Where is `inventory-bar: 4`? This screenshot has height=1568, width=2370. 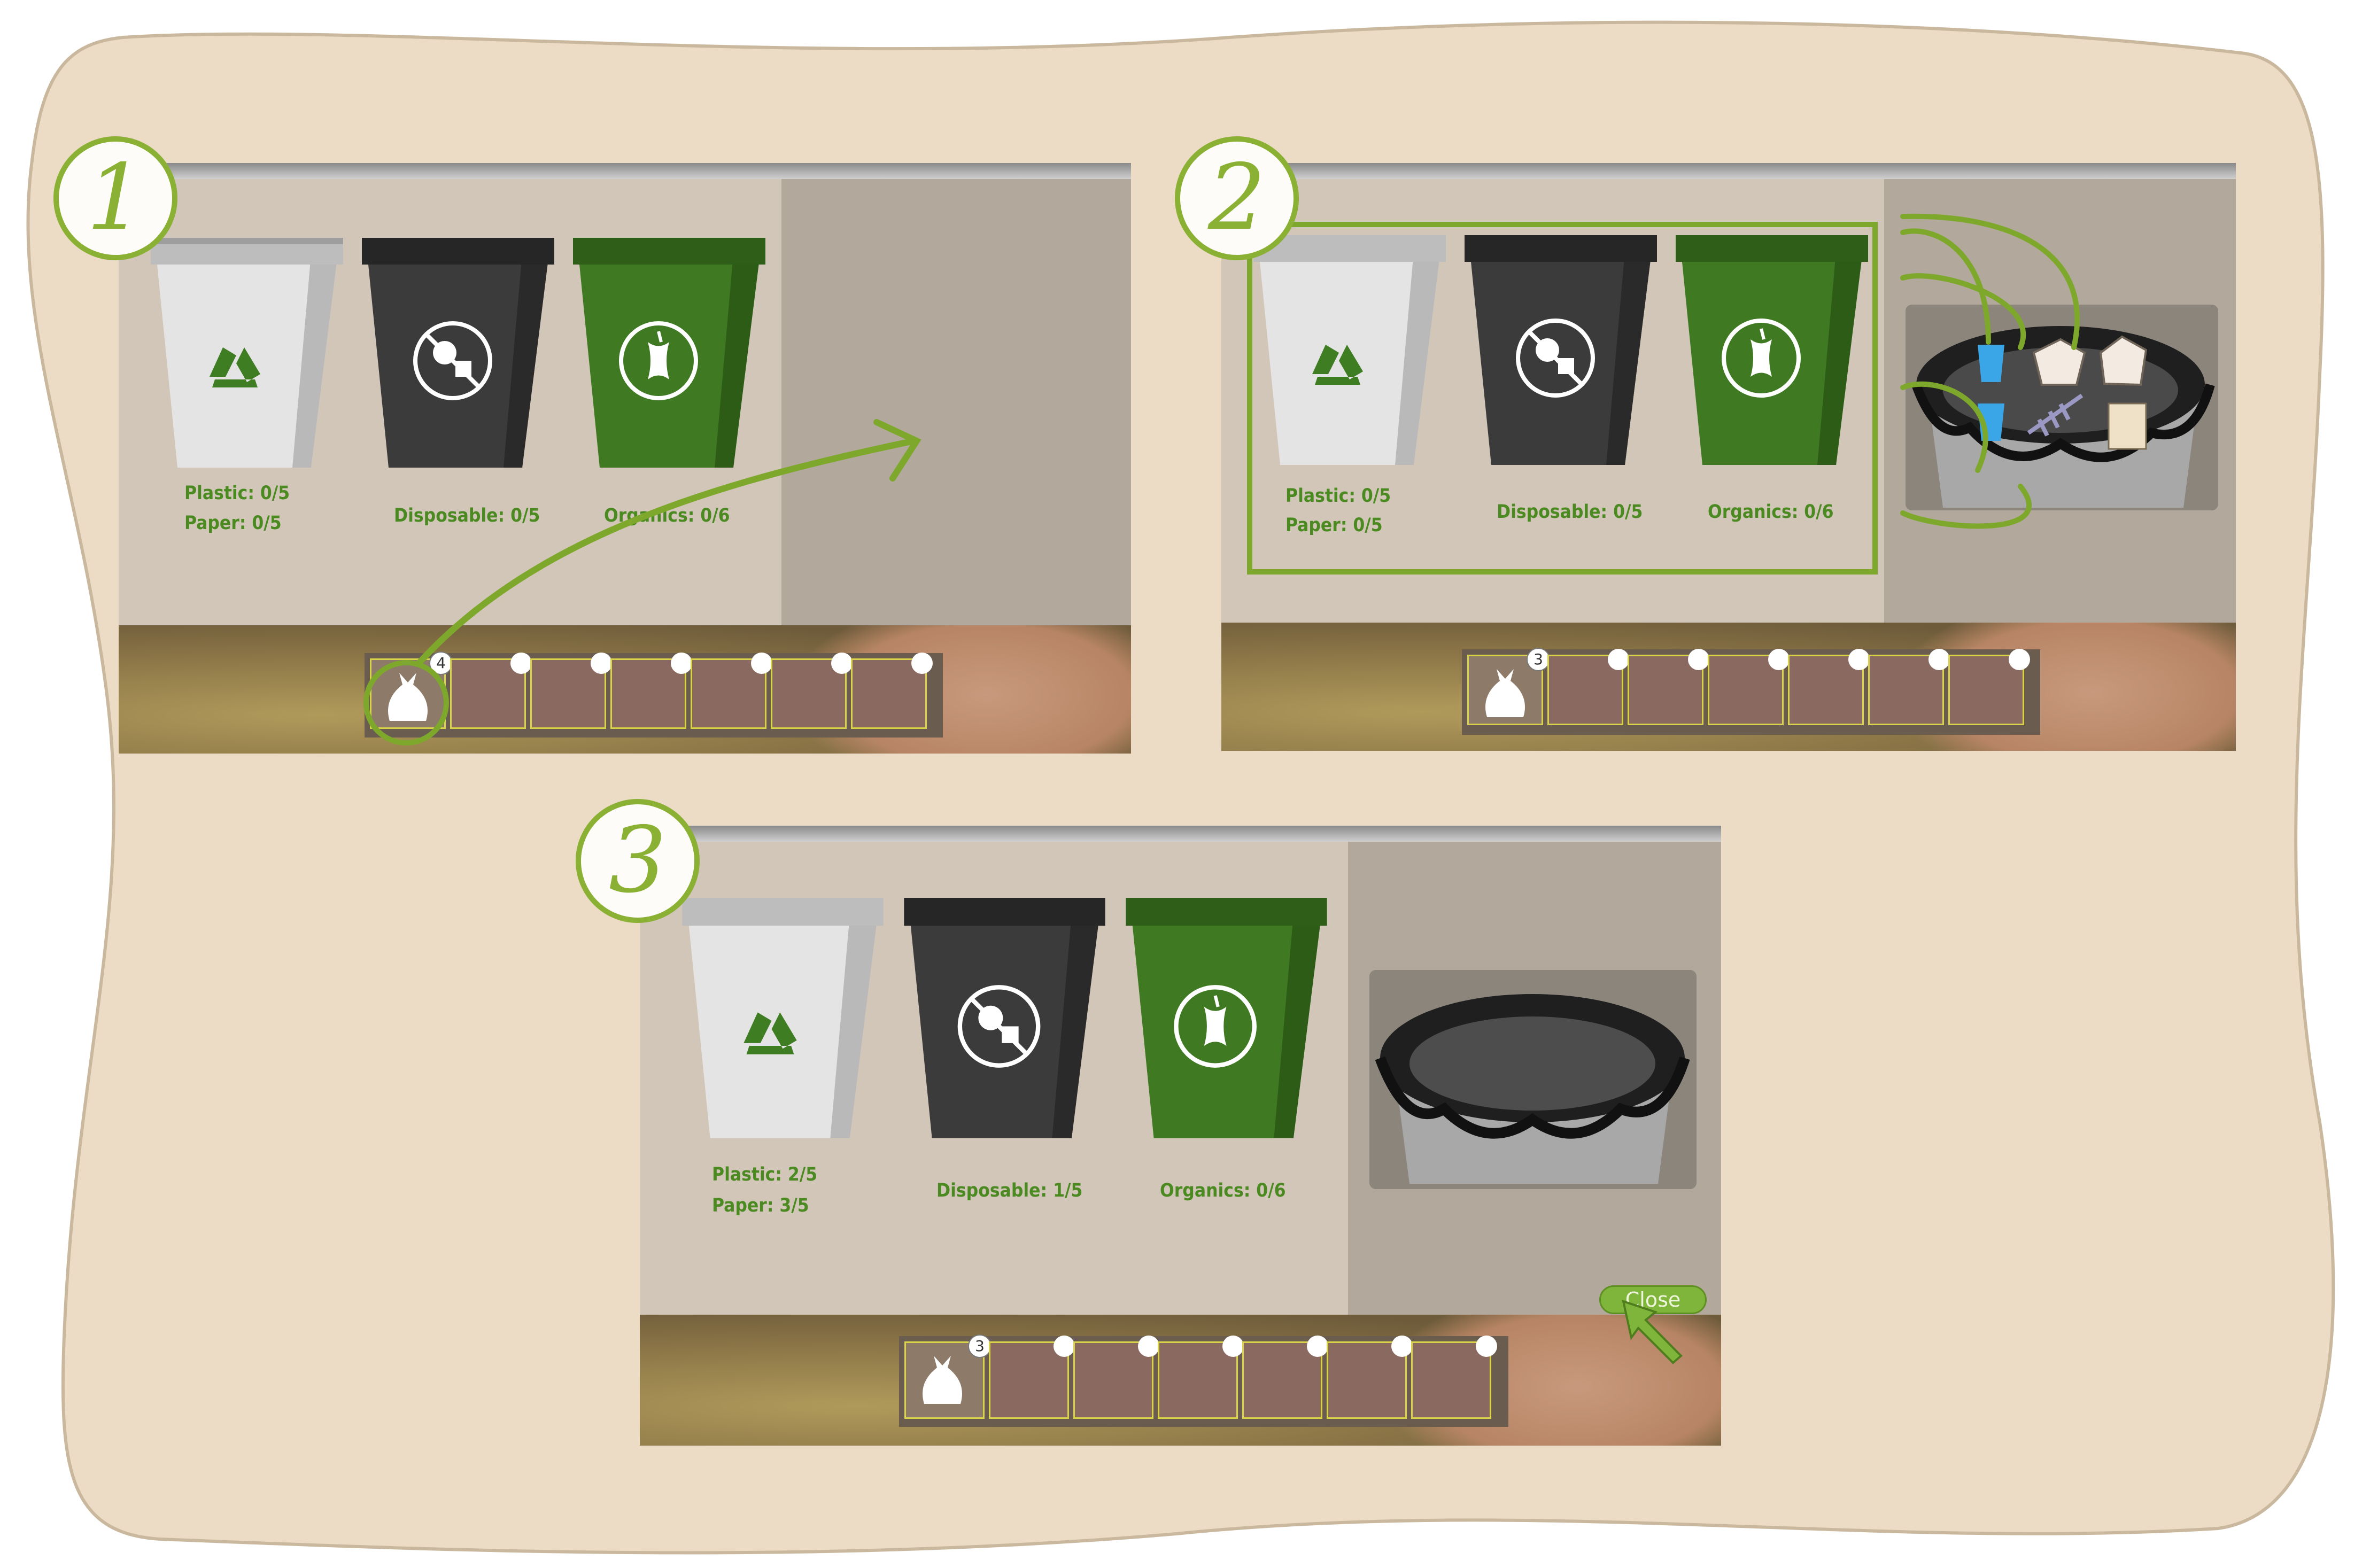
inventory-bar: 4 is located at coordinates (654, 694).